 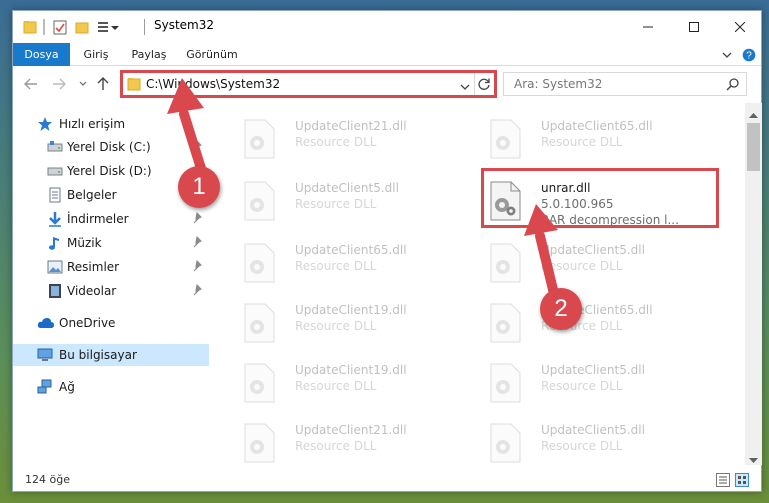 What do you see at coordinates (111, 323) in the screenshot?
I see `sidebar-item-onedrive: OneDrive` at bounding box center [111, 323].